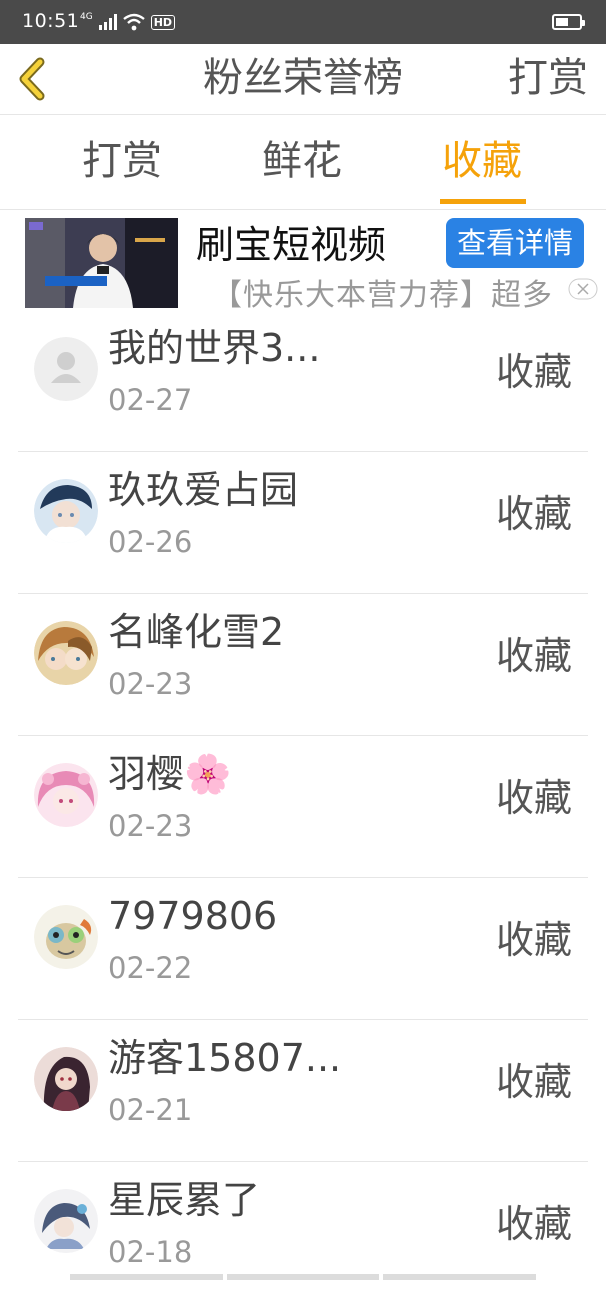 This screenshot has width=606, height=1304. What do you see at coordinates (515, 243) in the screenshot?
I see `ad-details-button: 查看详情` at bounding box center [515, 243].